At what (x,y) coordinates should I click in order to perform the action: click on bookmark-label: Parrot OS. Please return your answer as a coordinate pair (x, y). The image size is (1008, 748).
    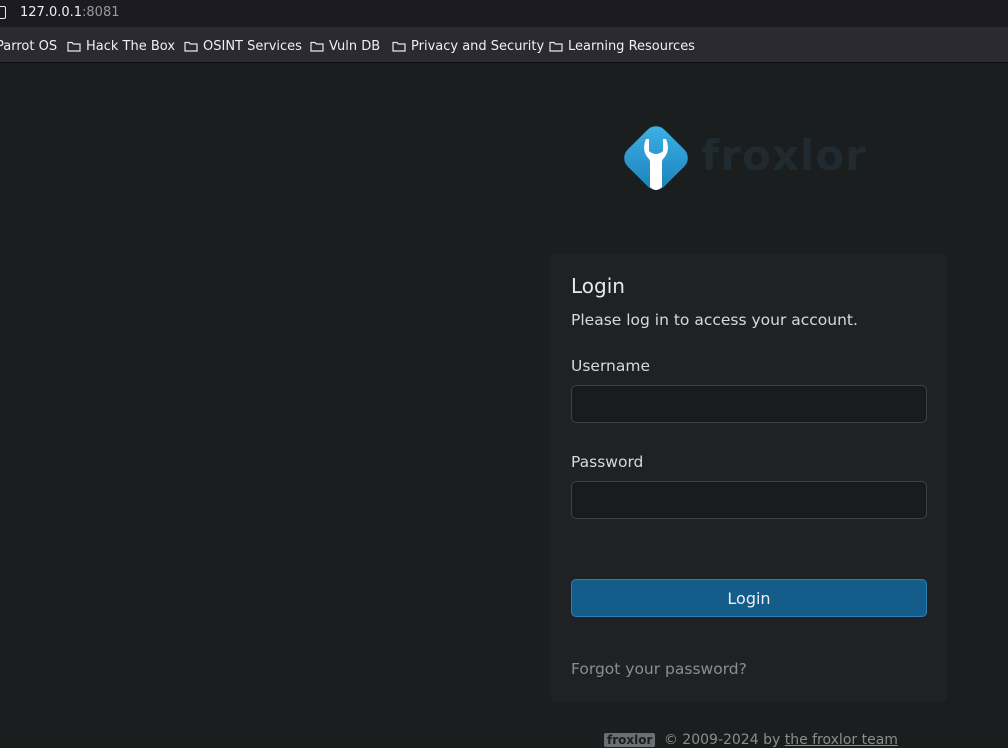
    Looking at the image, I should click on (29, 46).